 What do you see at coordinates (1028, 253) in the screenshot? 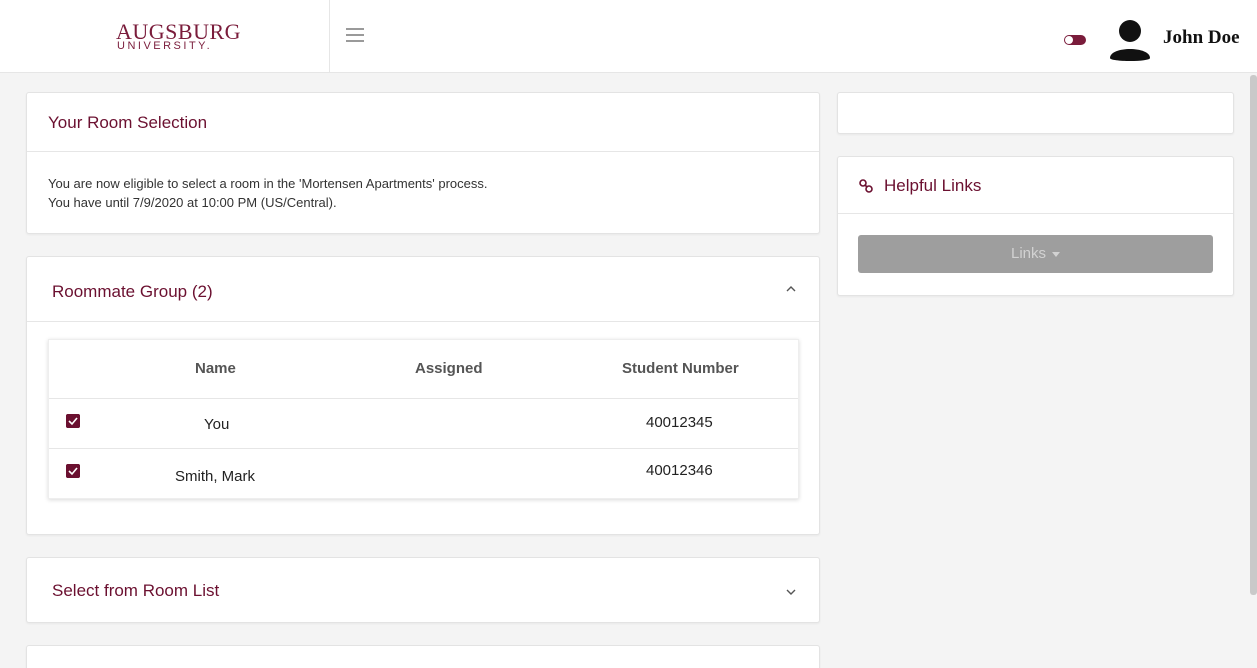
I see `links-button-label: Links` at bounding box center [1028, 253].